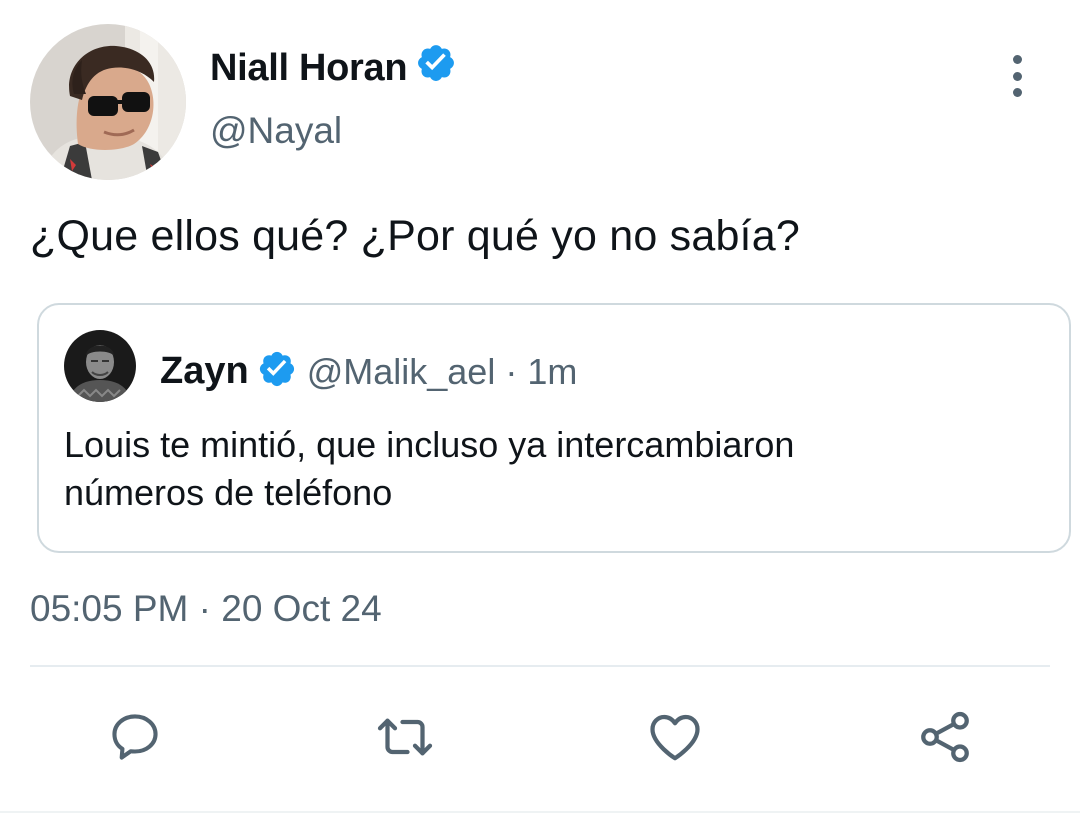  What do you see at coordinates (108, 102) in the screenshot?
I see `author-avatar` at bounding box center [108, 102].